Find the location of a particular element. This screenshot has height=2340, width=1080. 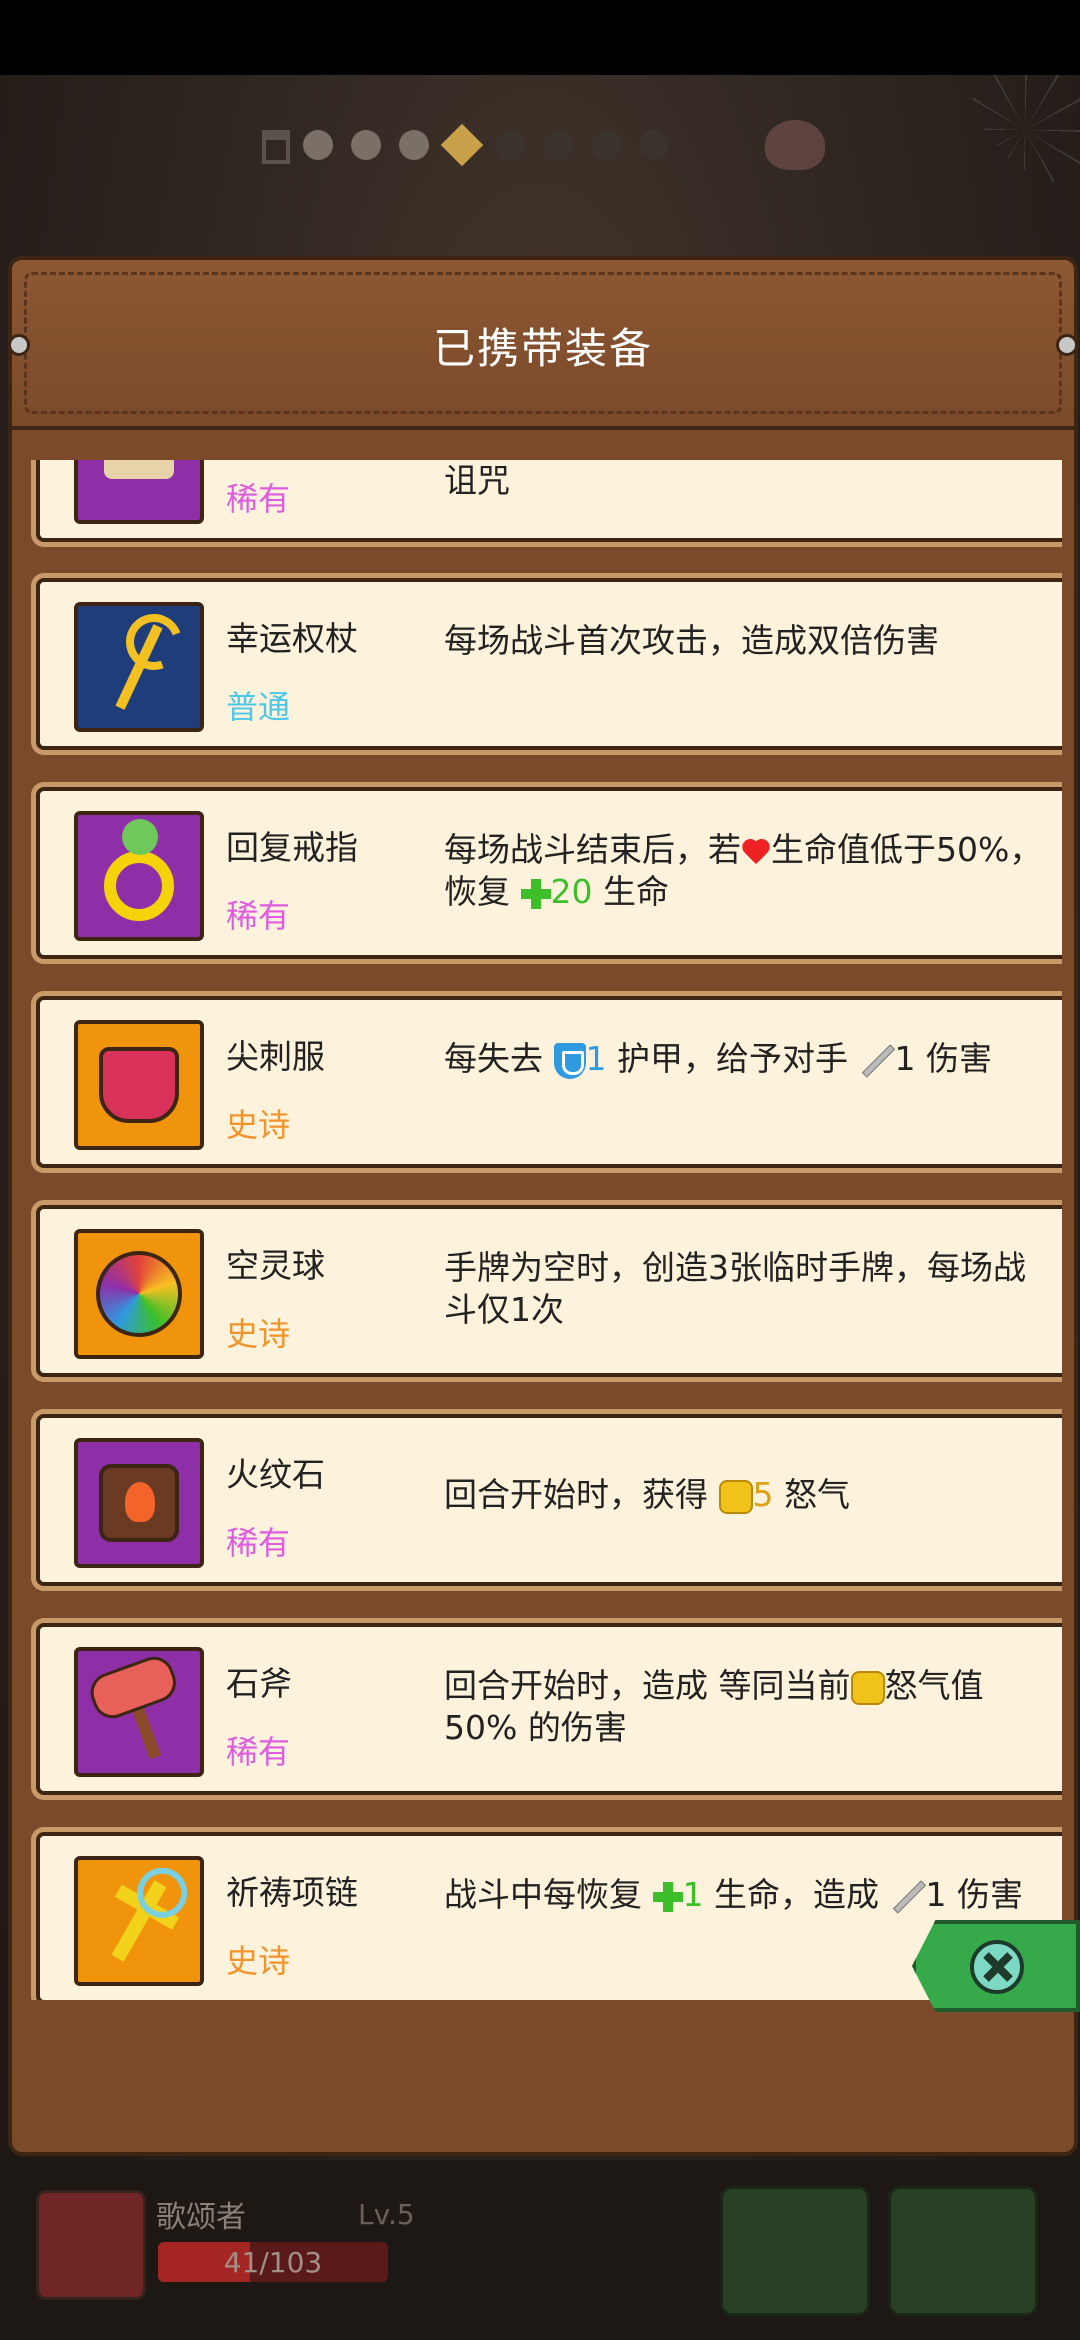

equipment-card: 回复戒指 稀有 每场战斗结束后，若 生命值低于50%，恢复 20 生命 is located at coordinates (549, 873).